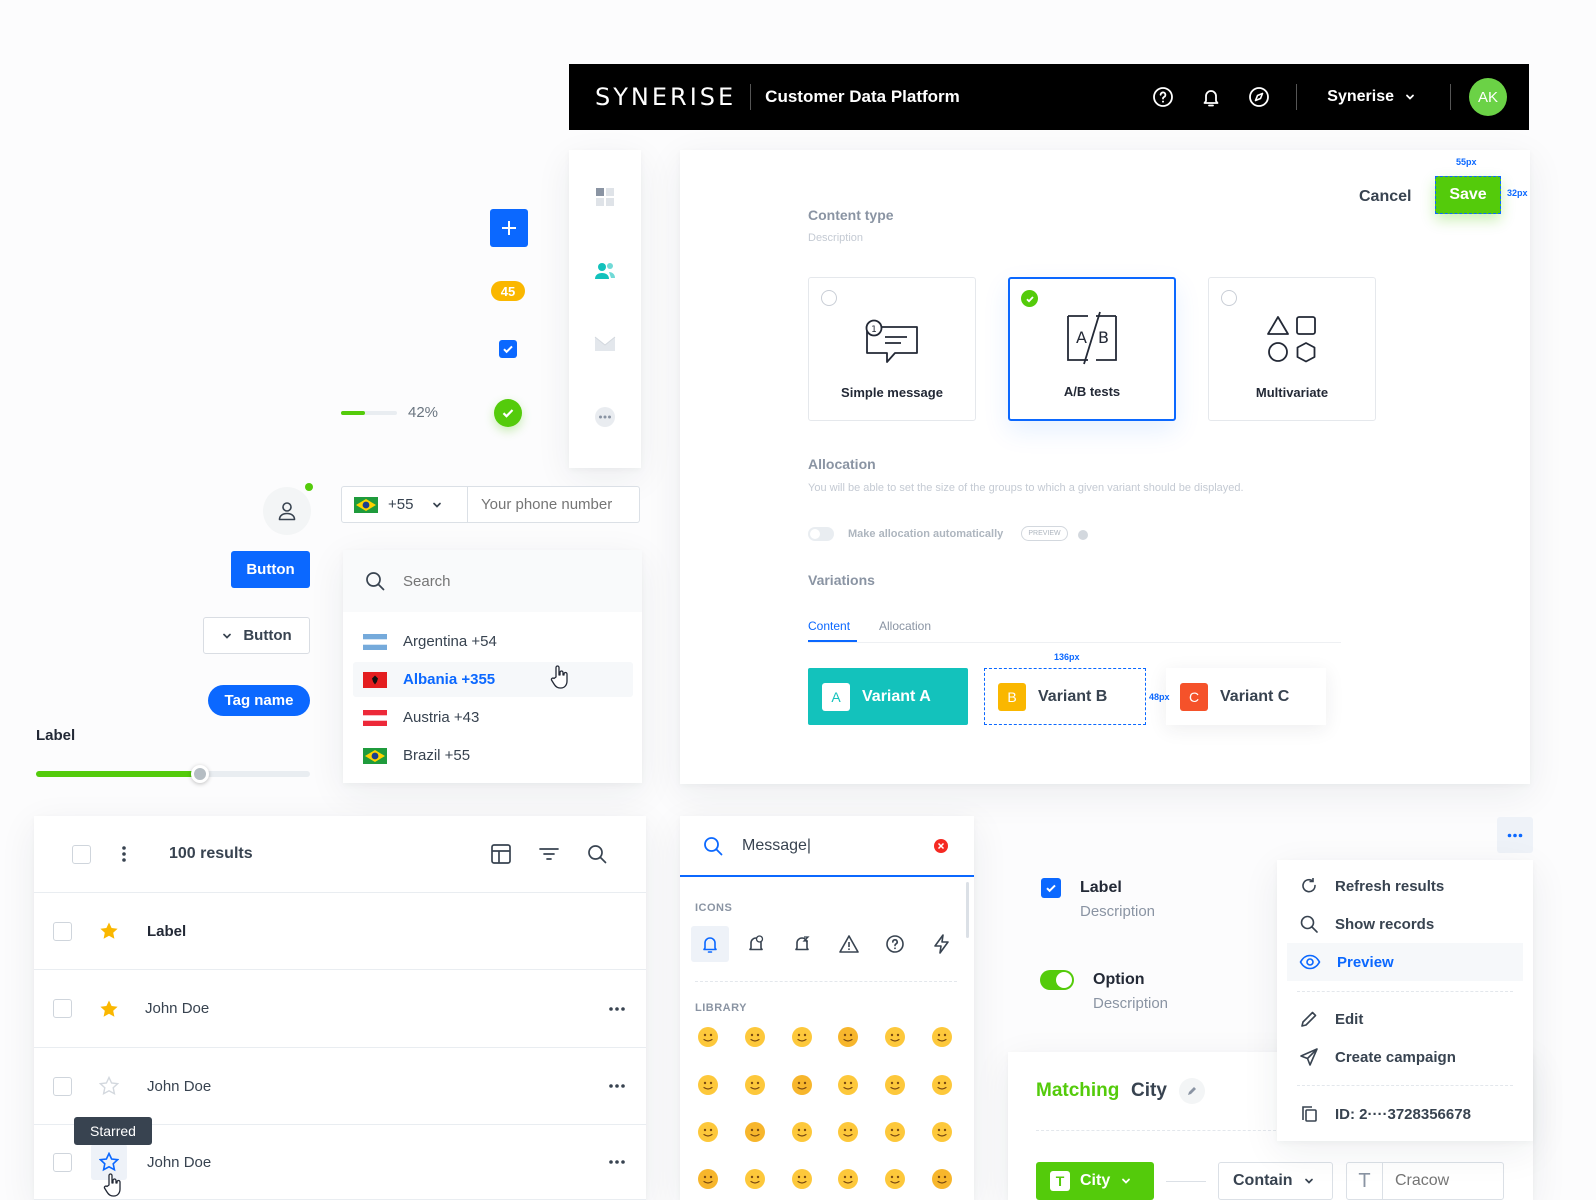 Image resolution: width=1596 pixels, height=1200 pixels. I want to click on type-card-ab-tests: AB A/B tests, so click(1092, 349).